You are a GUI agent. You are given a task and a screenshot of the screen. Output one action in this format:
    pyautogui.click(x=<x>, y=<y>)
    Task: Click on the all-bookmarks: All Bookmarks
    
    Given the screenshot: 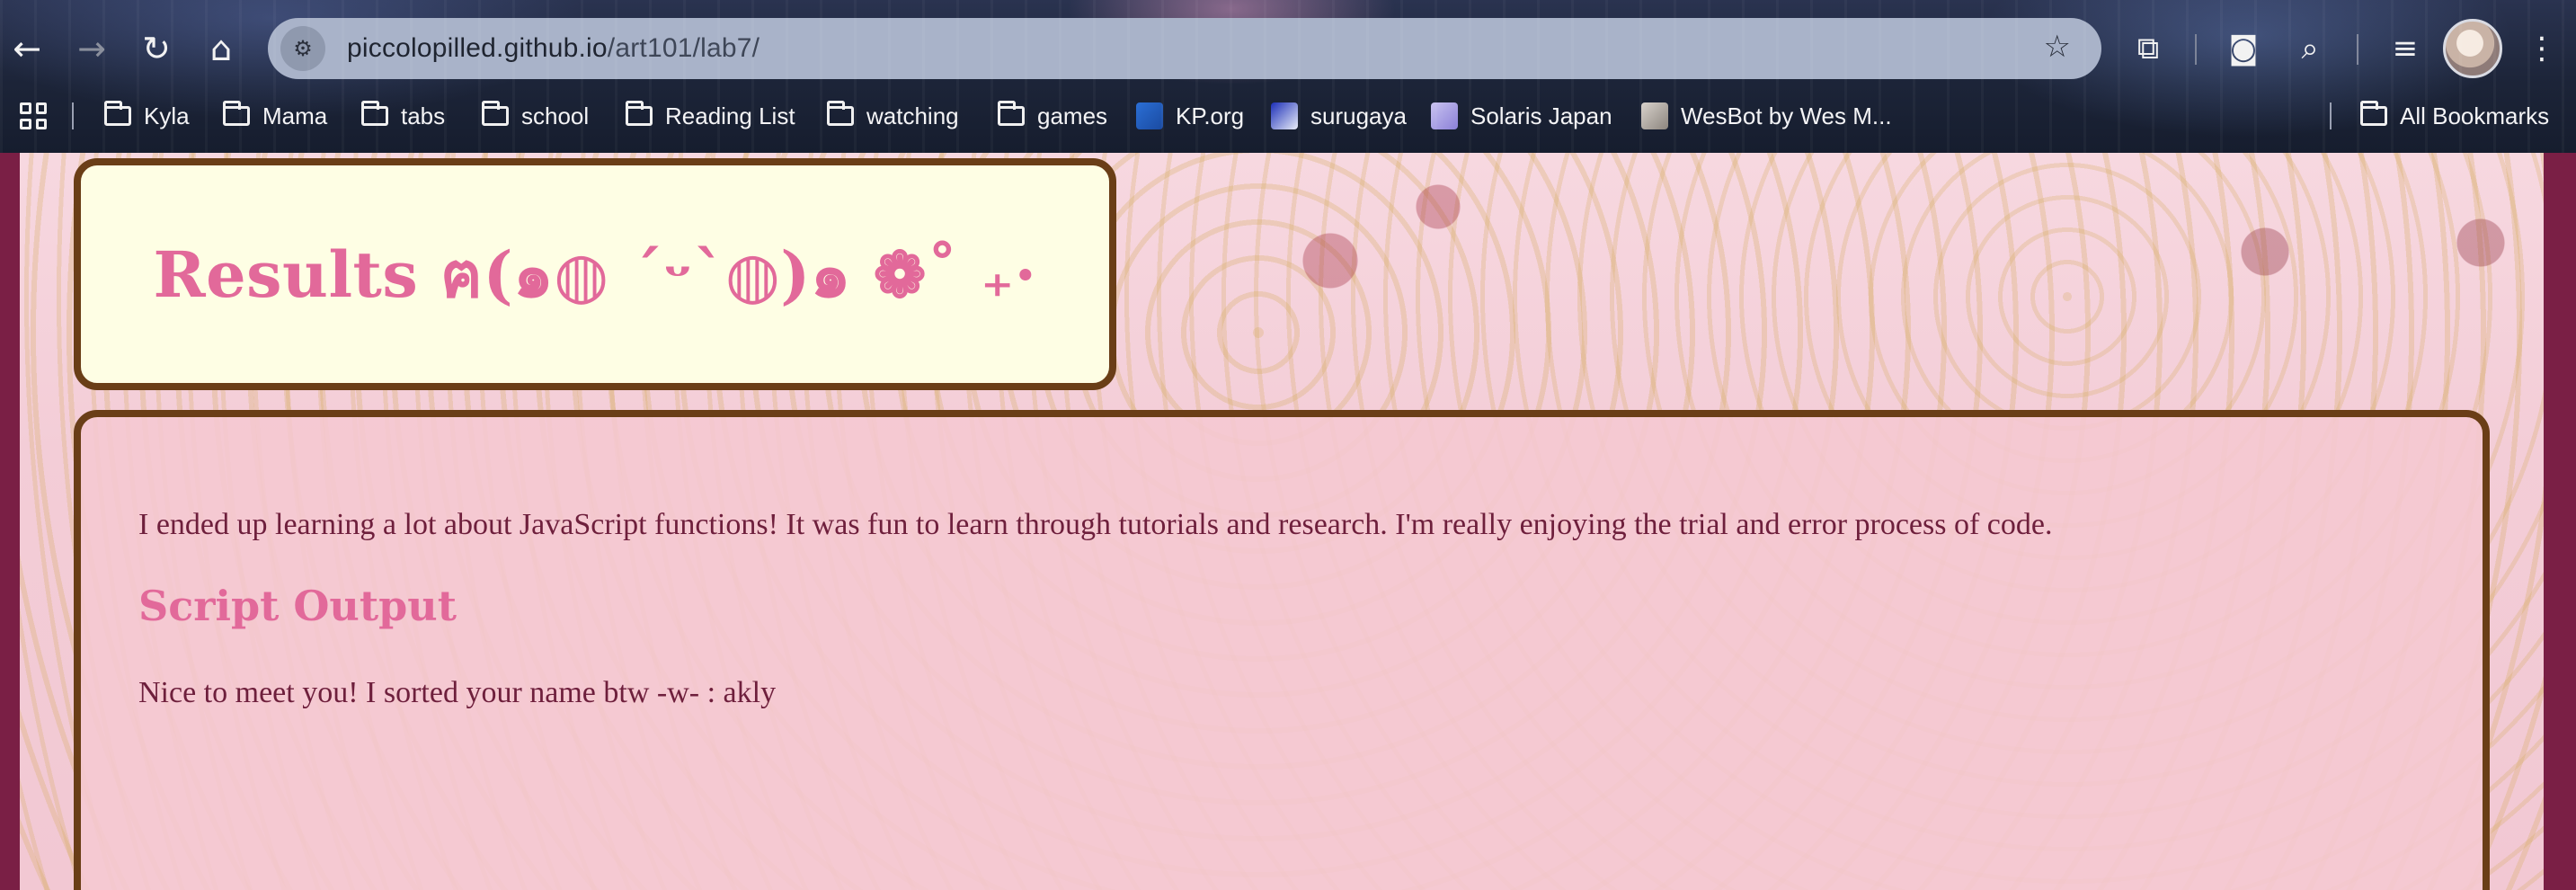 What is the action you would take?
    pyautogui.click(x=2454, y=115)
    